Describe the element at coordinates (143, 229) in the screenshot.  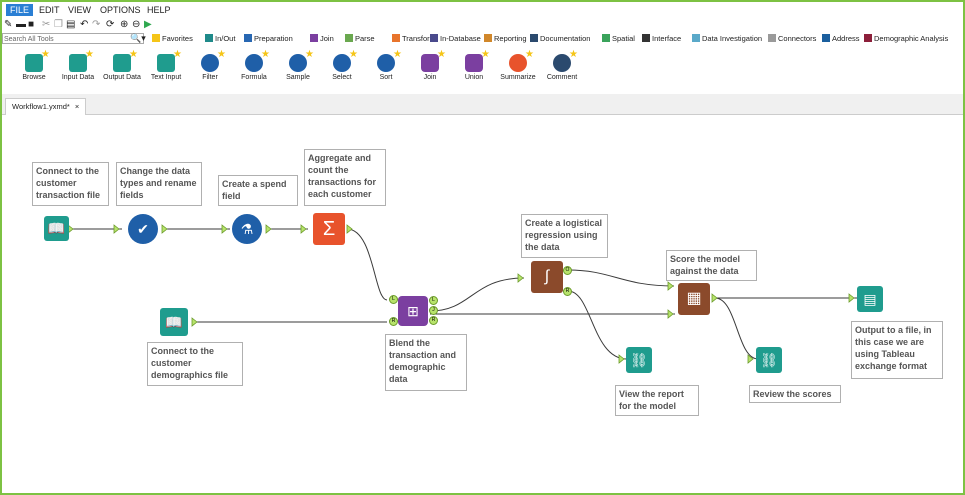
I see `select-node: ✔` at that location.